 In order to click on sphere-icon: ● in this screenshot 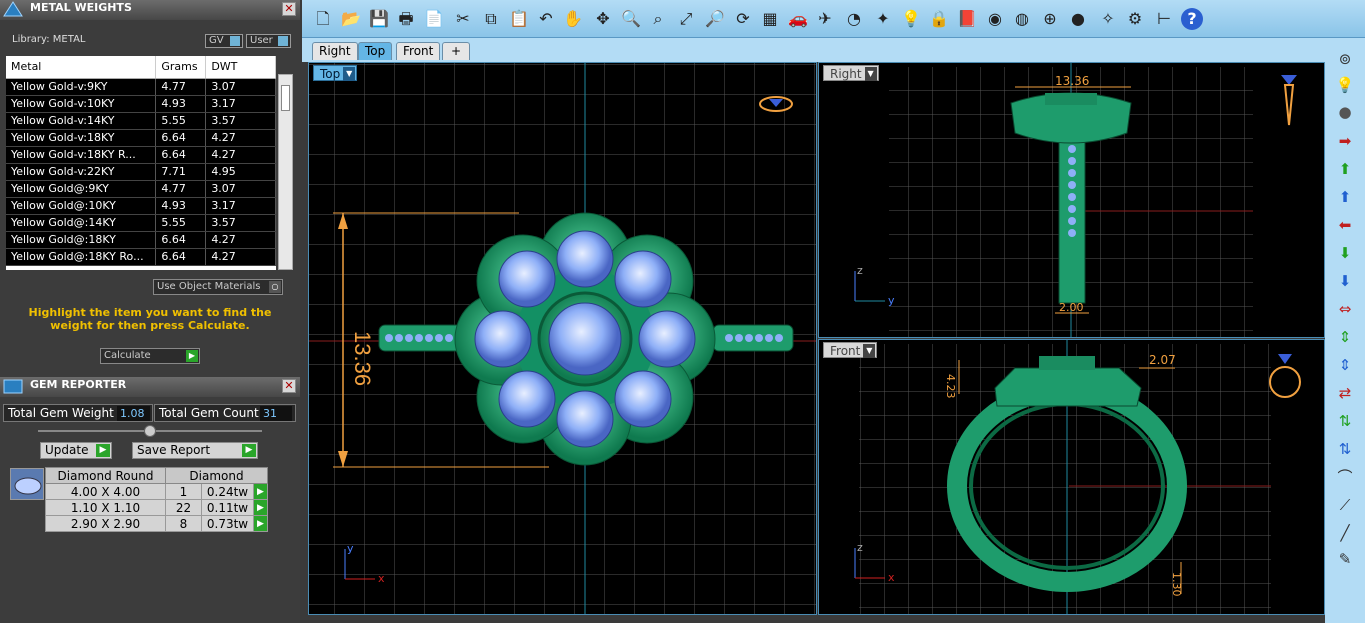, I will do `click(1345, 112)`.